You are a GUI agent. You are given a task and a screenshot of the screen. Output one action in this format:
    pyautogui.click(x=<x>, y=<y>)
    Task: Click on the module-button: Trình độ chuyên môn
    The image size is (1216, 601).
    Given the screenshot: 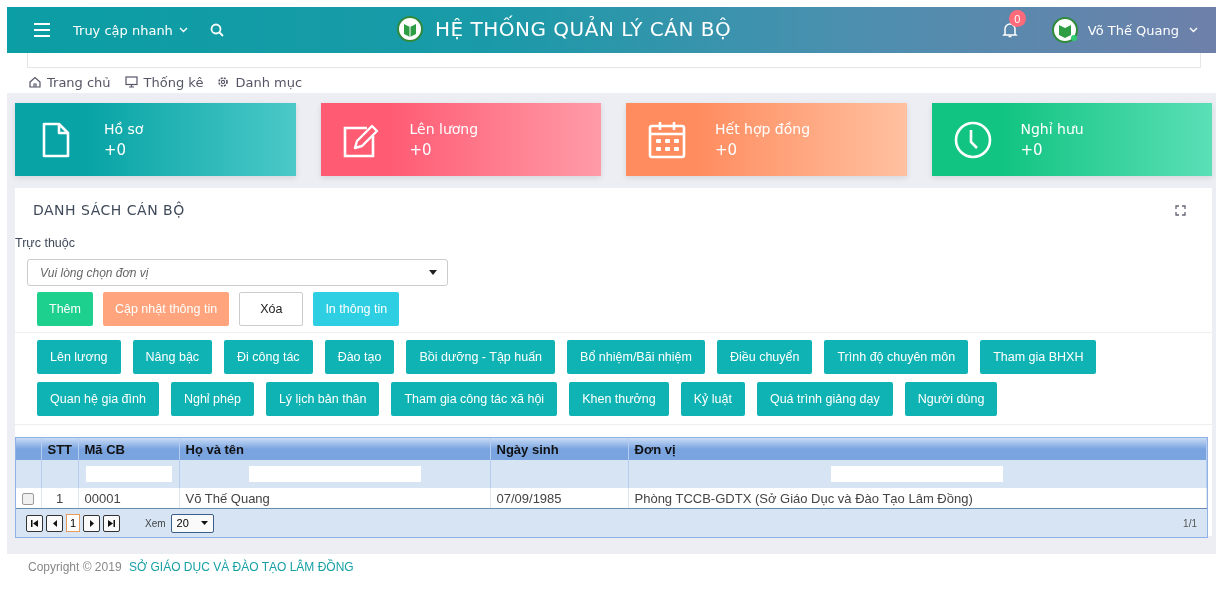 What is the action you would take?
    pyautogui.click(x=896, y=357)
    